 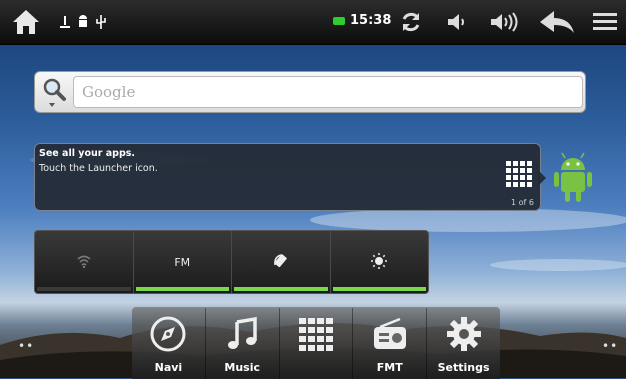 I want to click on app-dock: Navi Music FMT Settings, so click(x=316, y=343).